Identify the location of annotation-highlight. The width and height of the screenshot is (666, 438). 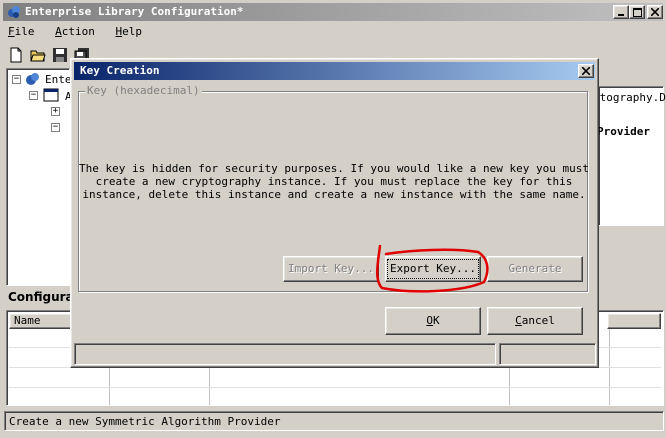
(432, 268).